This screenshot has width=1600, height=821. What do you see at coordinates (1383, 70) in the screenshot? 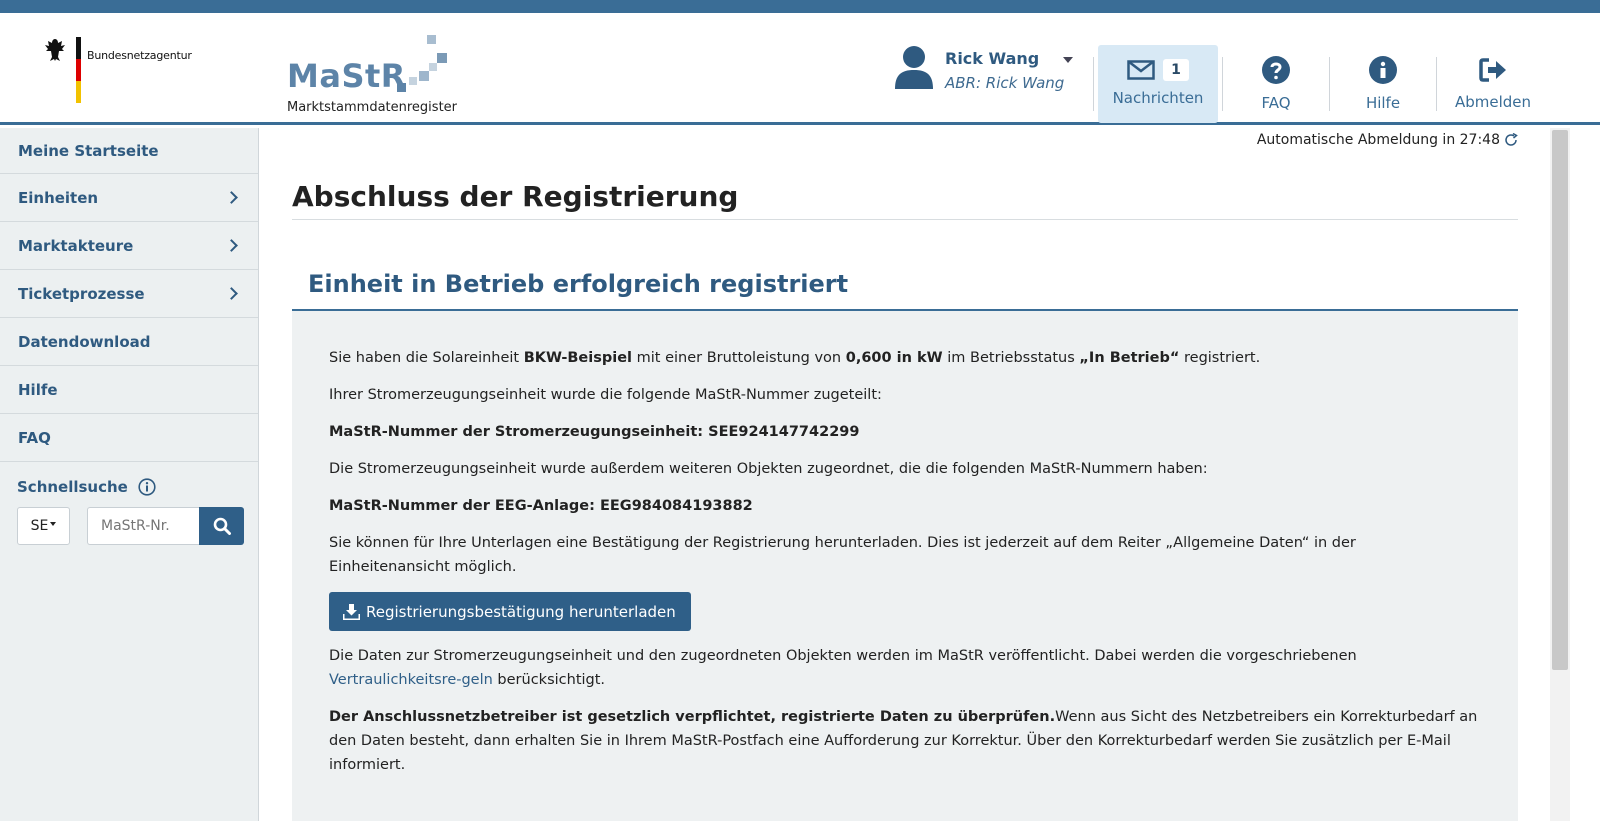
I see `info-circle-icon` at bounding box center [1383, 70].